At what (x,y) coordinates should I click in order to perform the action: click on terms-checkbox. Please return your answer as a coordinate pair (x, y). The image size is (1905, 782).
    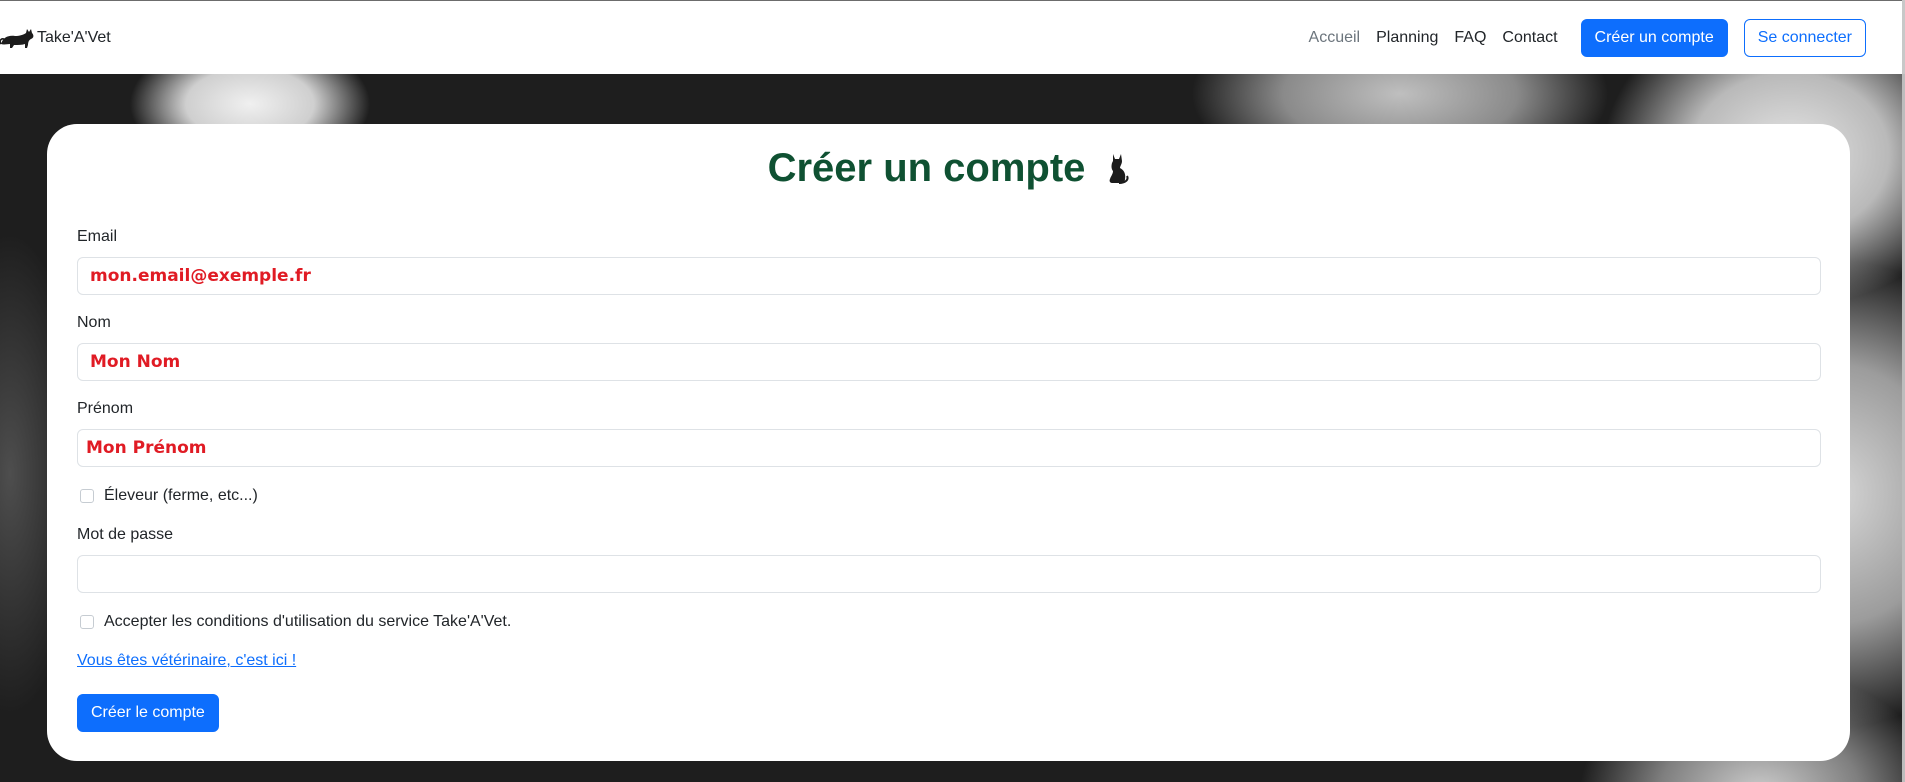
    Looking at the image, I should click on (87, 622).